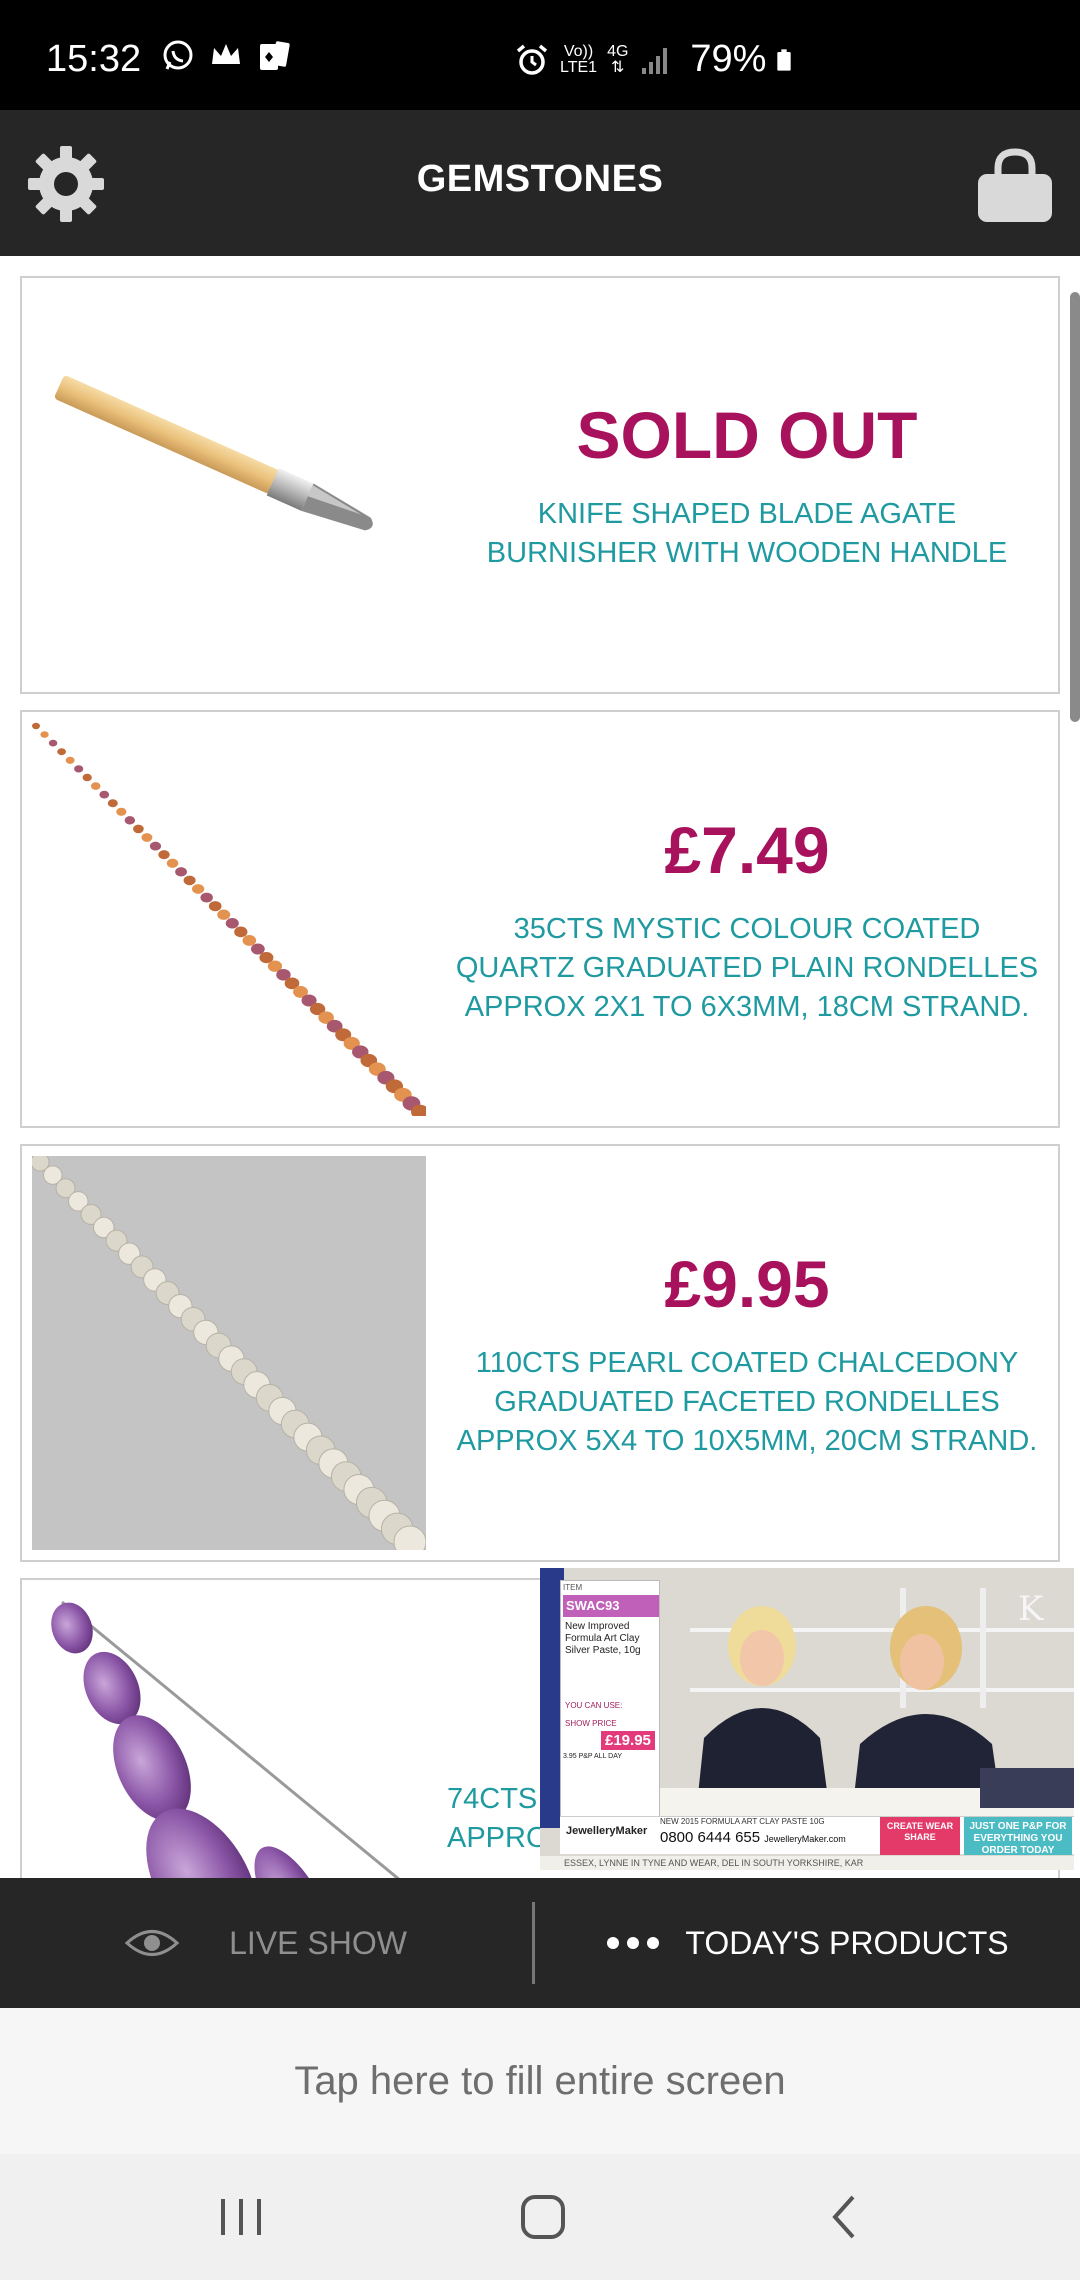 This screenshot has height=2280, width=1080. Describe the element at coordinates (498, 1838) in the screenshot. I see `product-description-line2: APPRO` at that location.